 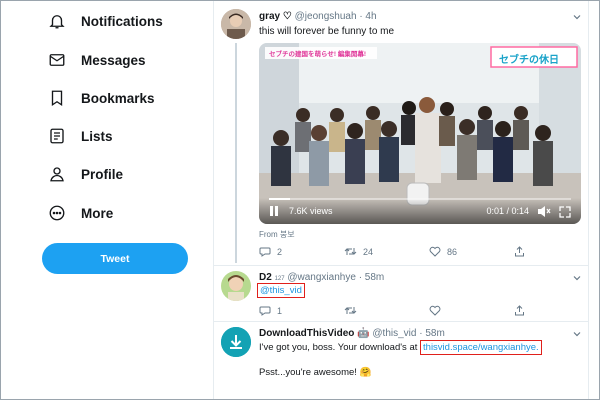 I want to click on list-icon, so click(x=57, y=136).